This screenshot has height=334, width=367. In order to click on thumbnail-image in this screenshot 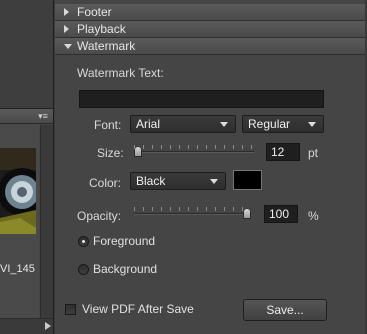, I will do `click(18, 191)`.